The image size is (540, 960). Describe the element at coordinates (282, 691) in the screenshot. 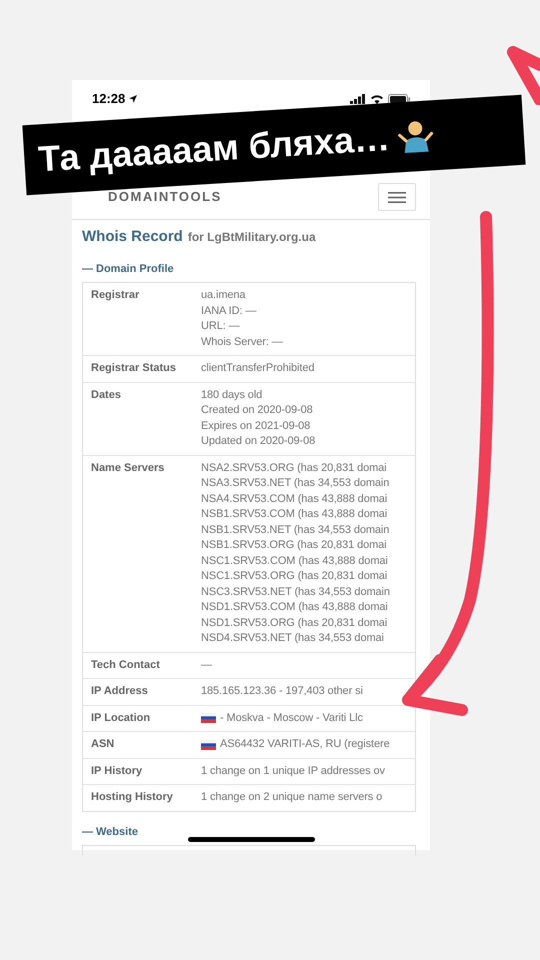

I see `row-value: 185.165.123.36 - 197,403 other si` at that location.